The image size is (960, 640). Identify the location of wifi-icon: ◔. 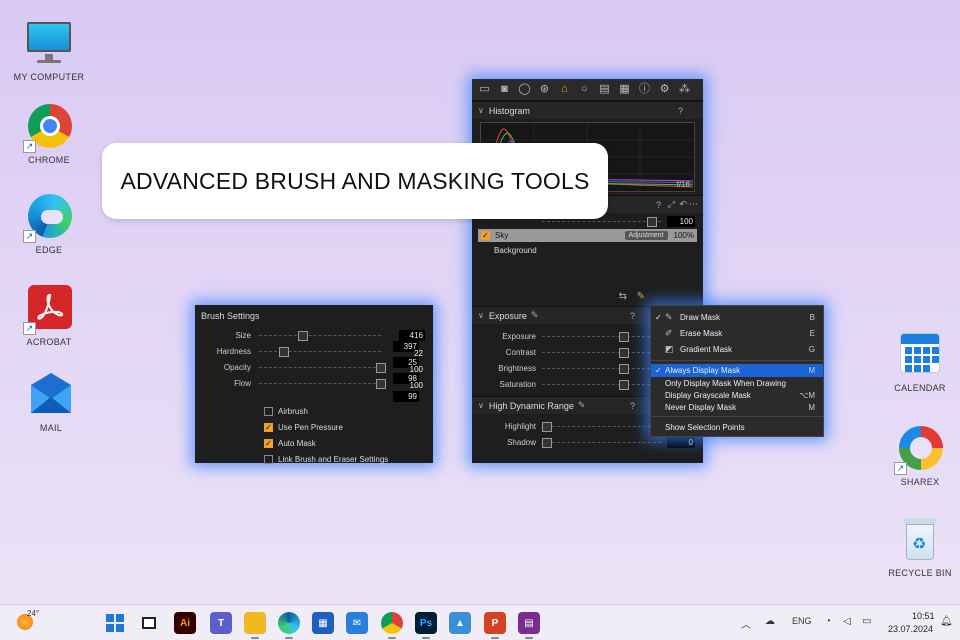
(828, 621).